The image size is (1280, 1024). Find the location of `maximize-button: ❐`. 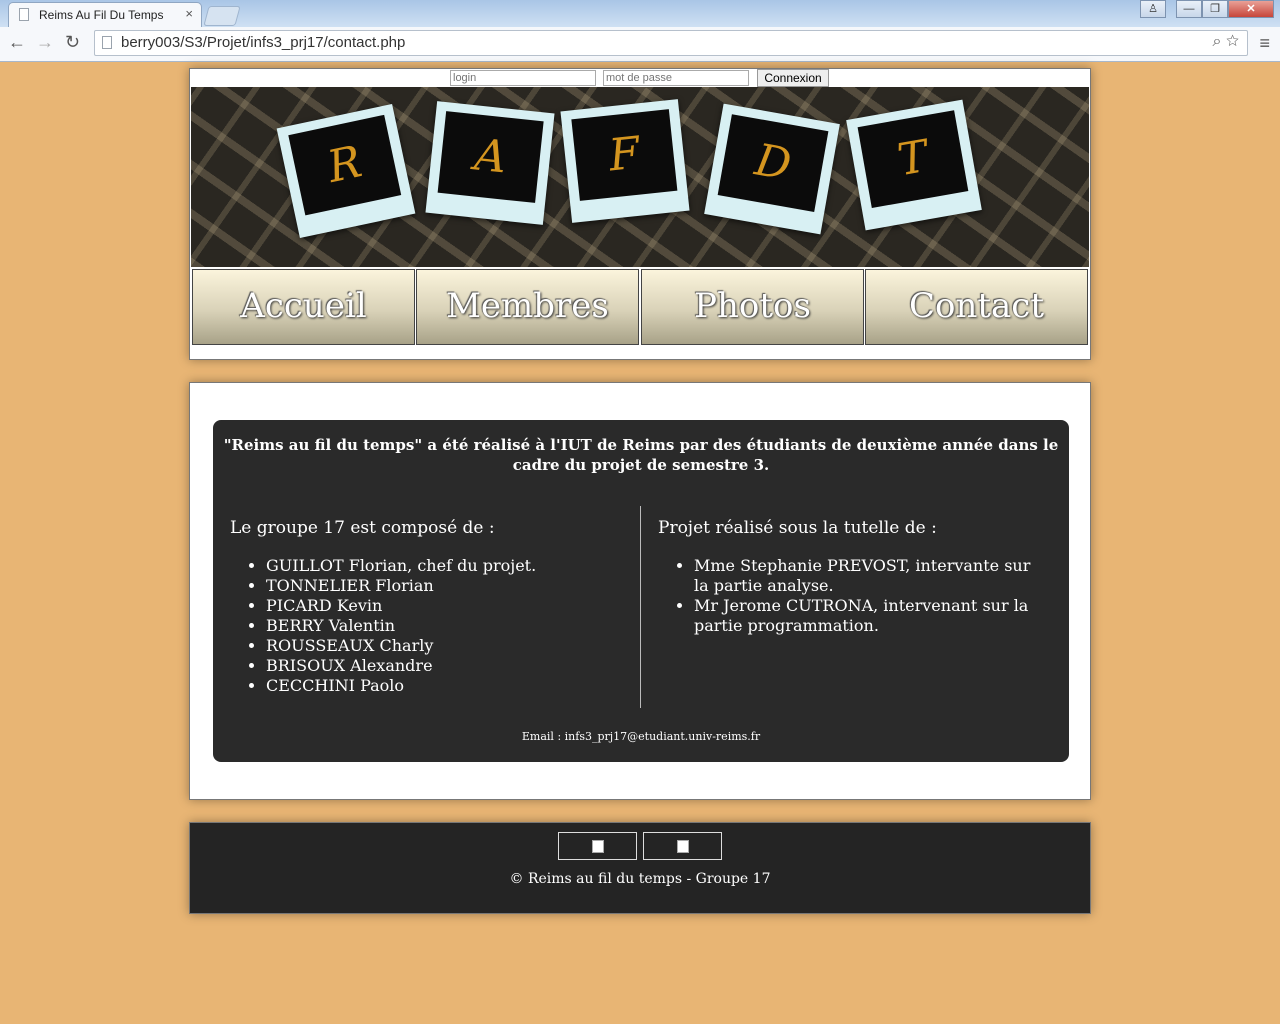

maximize-button: ❐ is located at coordinates (1215, 9).